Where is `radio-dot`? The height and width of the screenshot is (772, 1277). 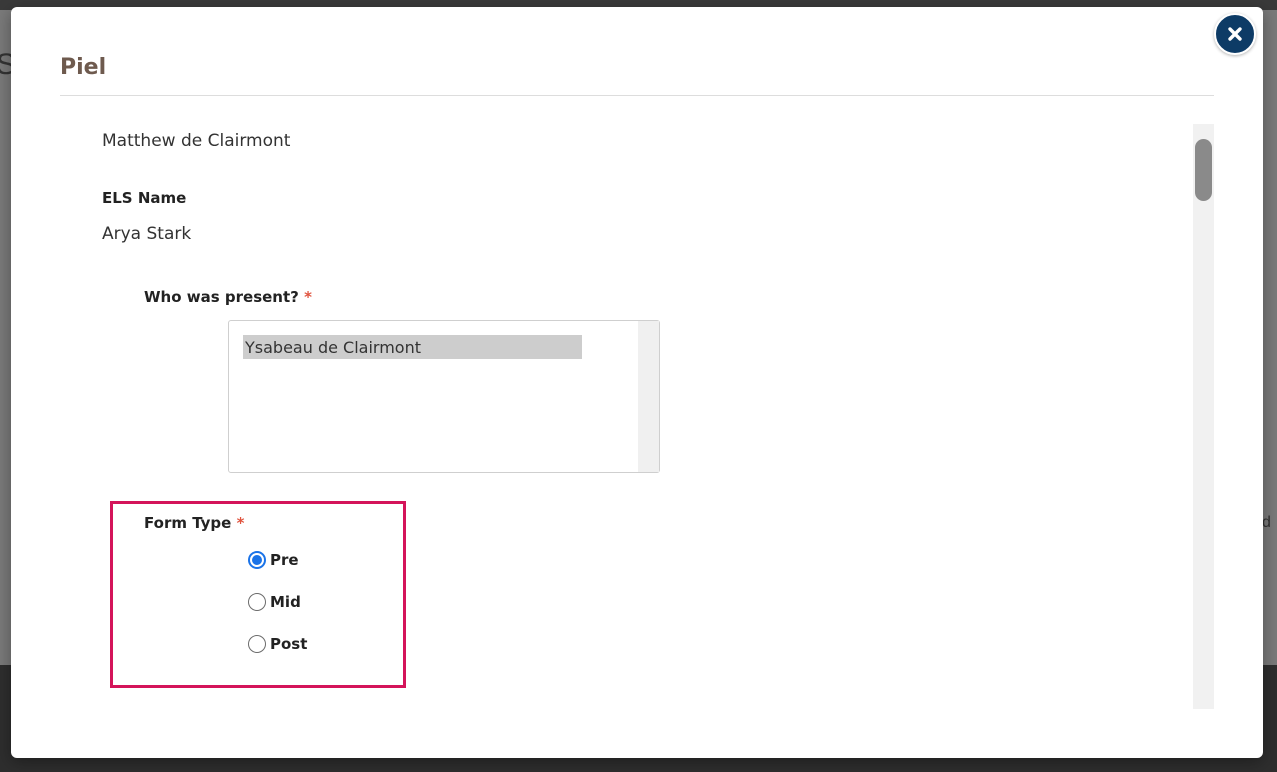
radio-dot is located at coordinates (257, 560).